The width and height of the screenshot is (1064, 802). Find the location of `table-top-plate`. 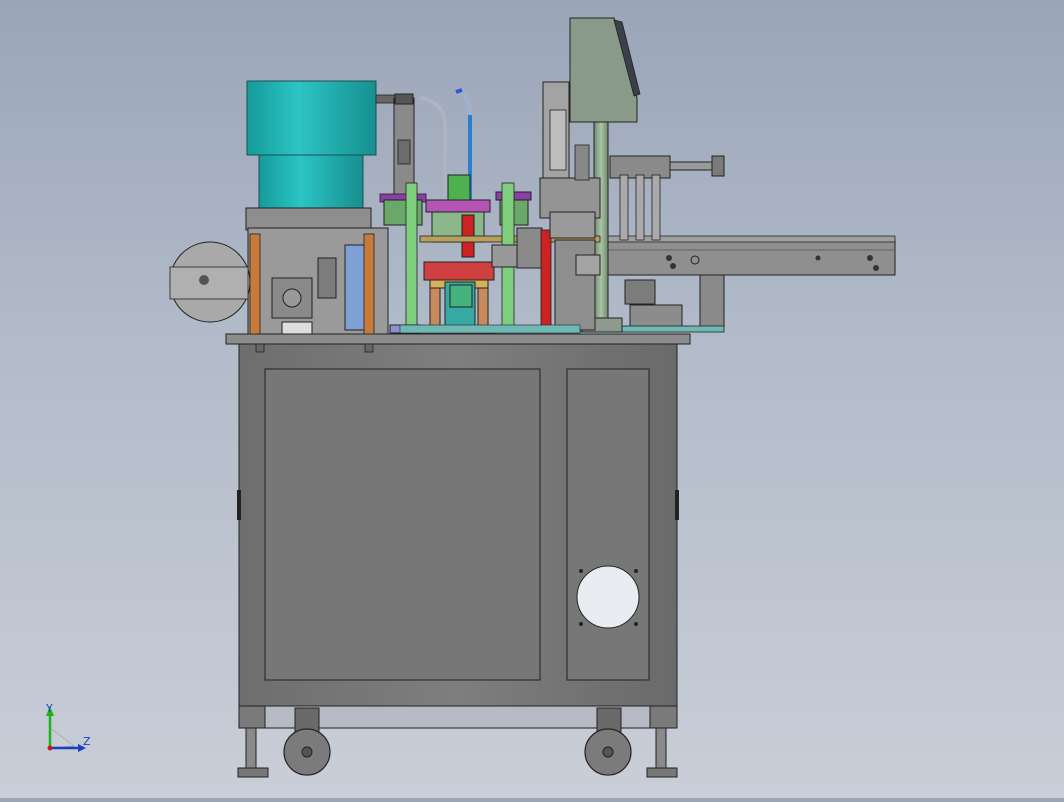

table-top-plate is located at coordinates (458, 339).